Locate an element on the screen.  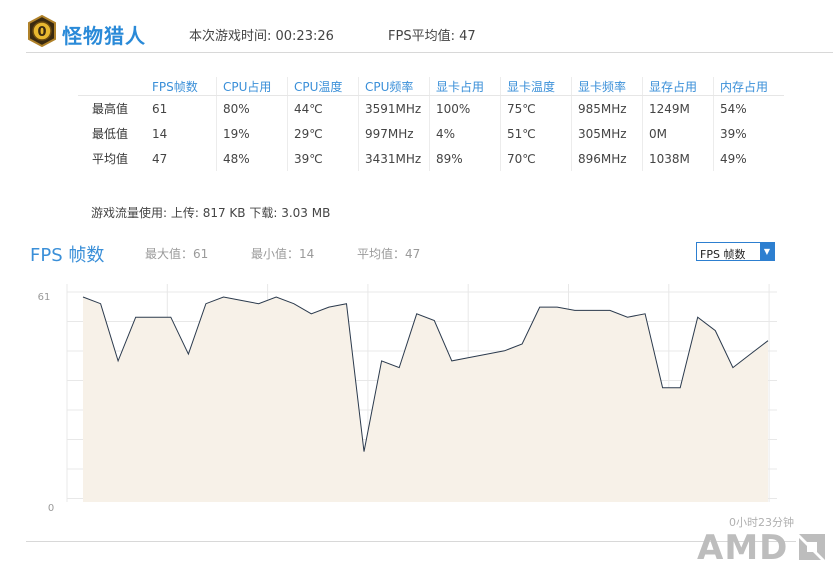
amd-logo: AMD is located at coordinates (743, 548).